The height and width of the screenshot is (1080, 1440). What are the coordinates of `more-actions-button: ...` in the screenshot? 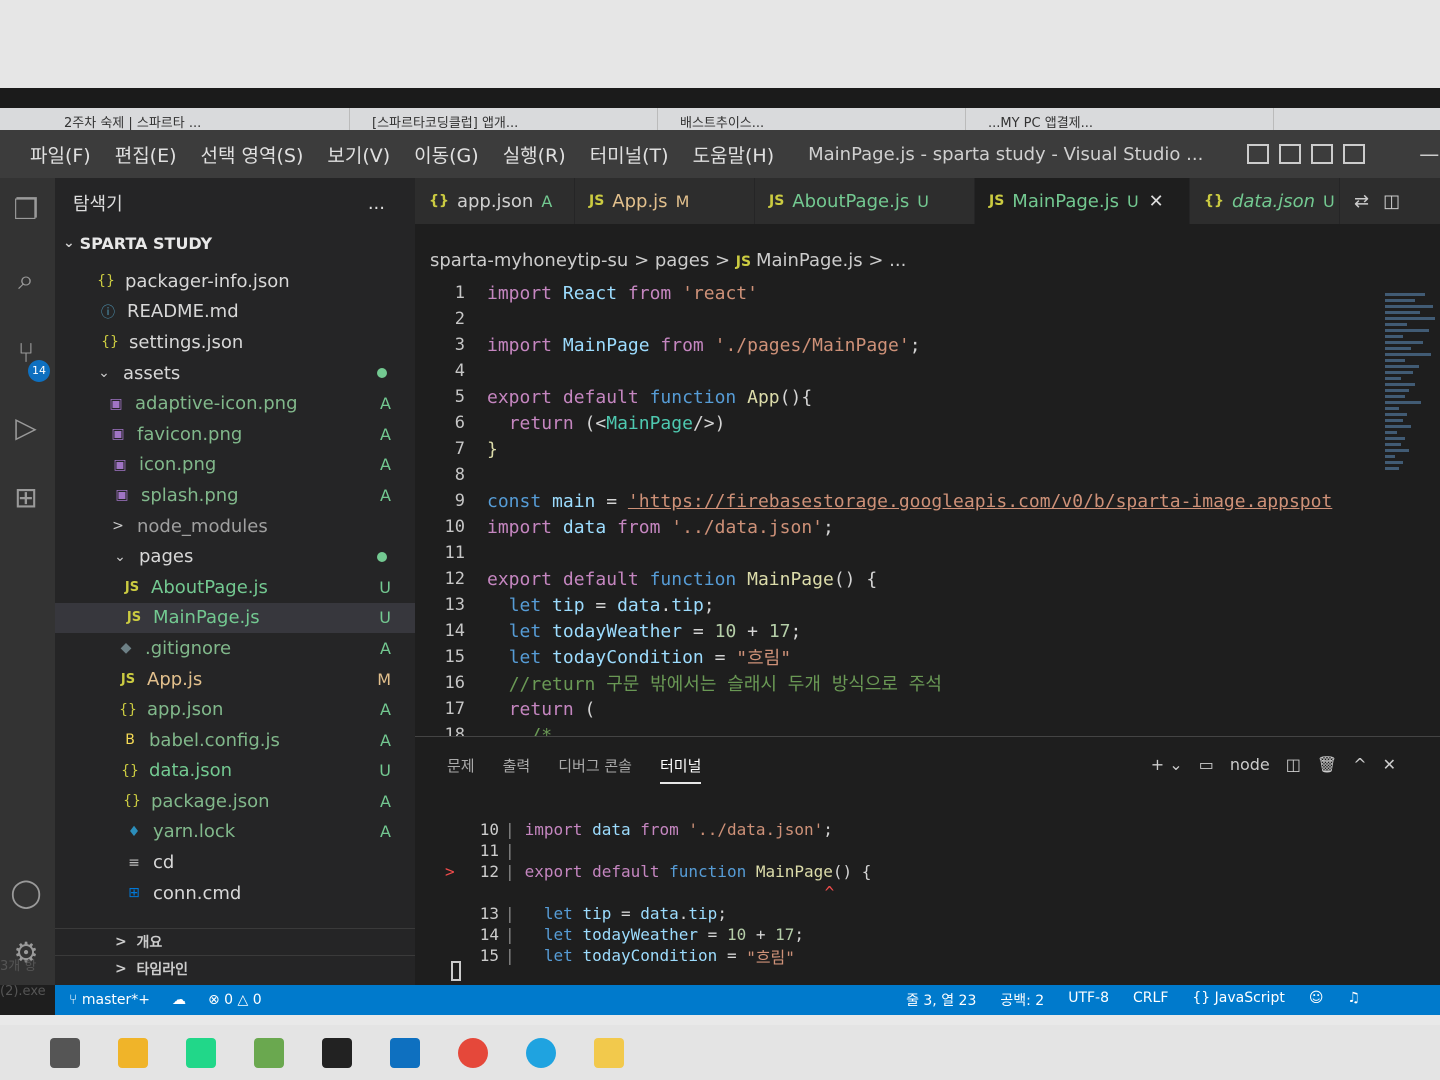 It's located at (376, 203).